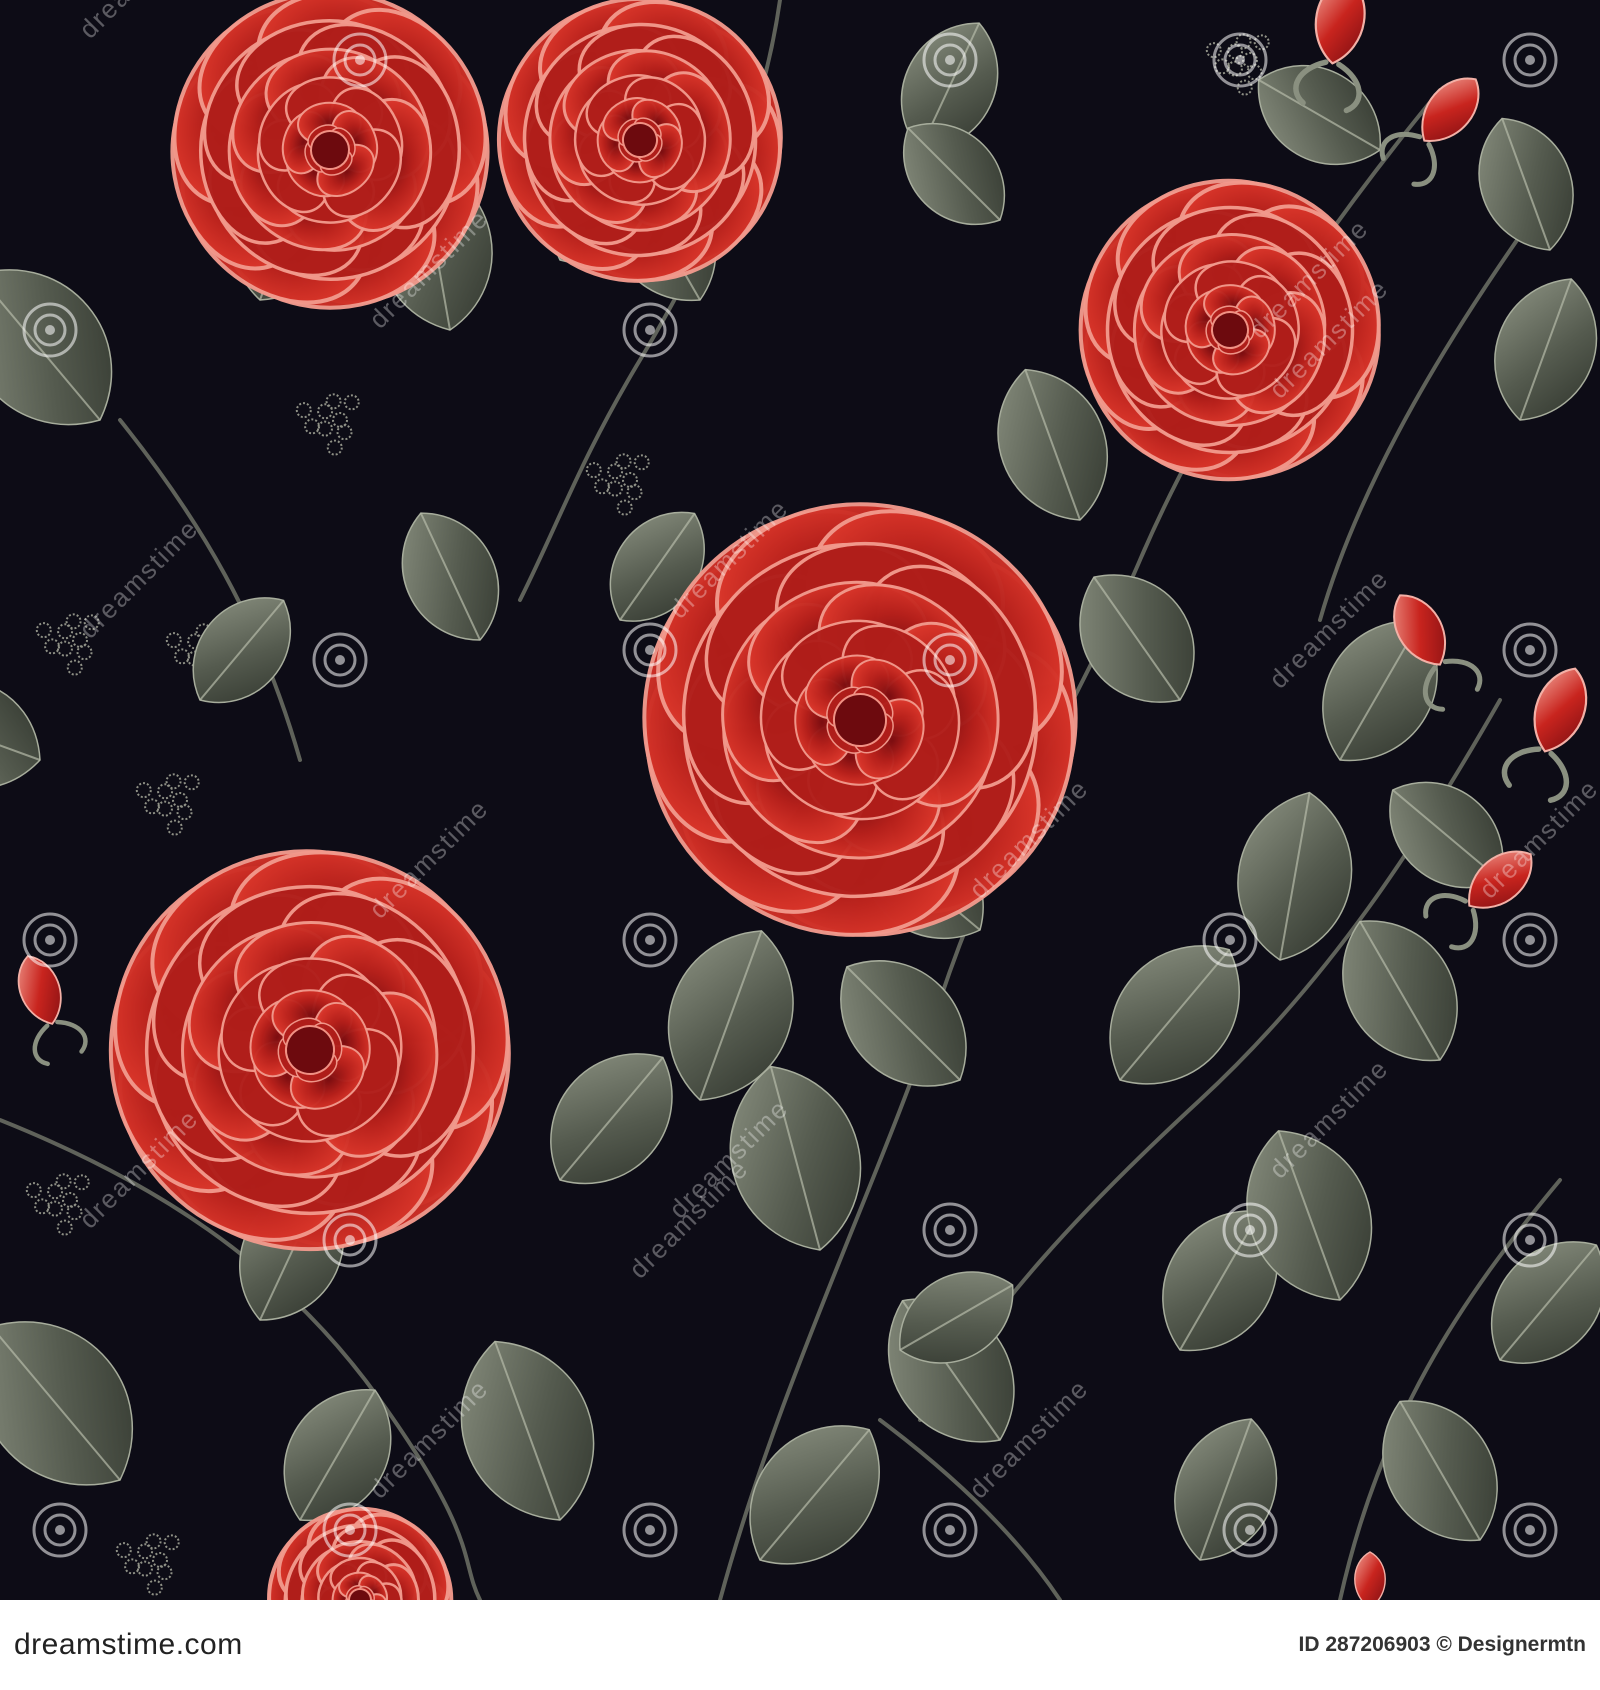 This screenshot has width=1600, height=1690. I want to click on brand-logo-text: dreamstime.com, so click(128, 1644).